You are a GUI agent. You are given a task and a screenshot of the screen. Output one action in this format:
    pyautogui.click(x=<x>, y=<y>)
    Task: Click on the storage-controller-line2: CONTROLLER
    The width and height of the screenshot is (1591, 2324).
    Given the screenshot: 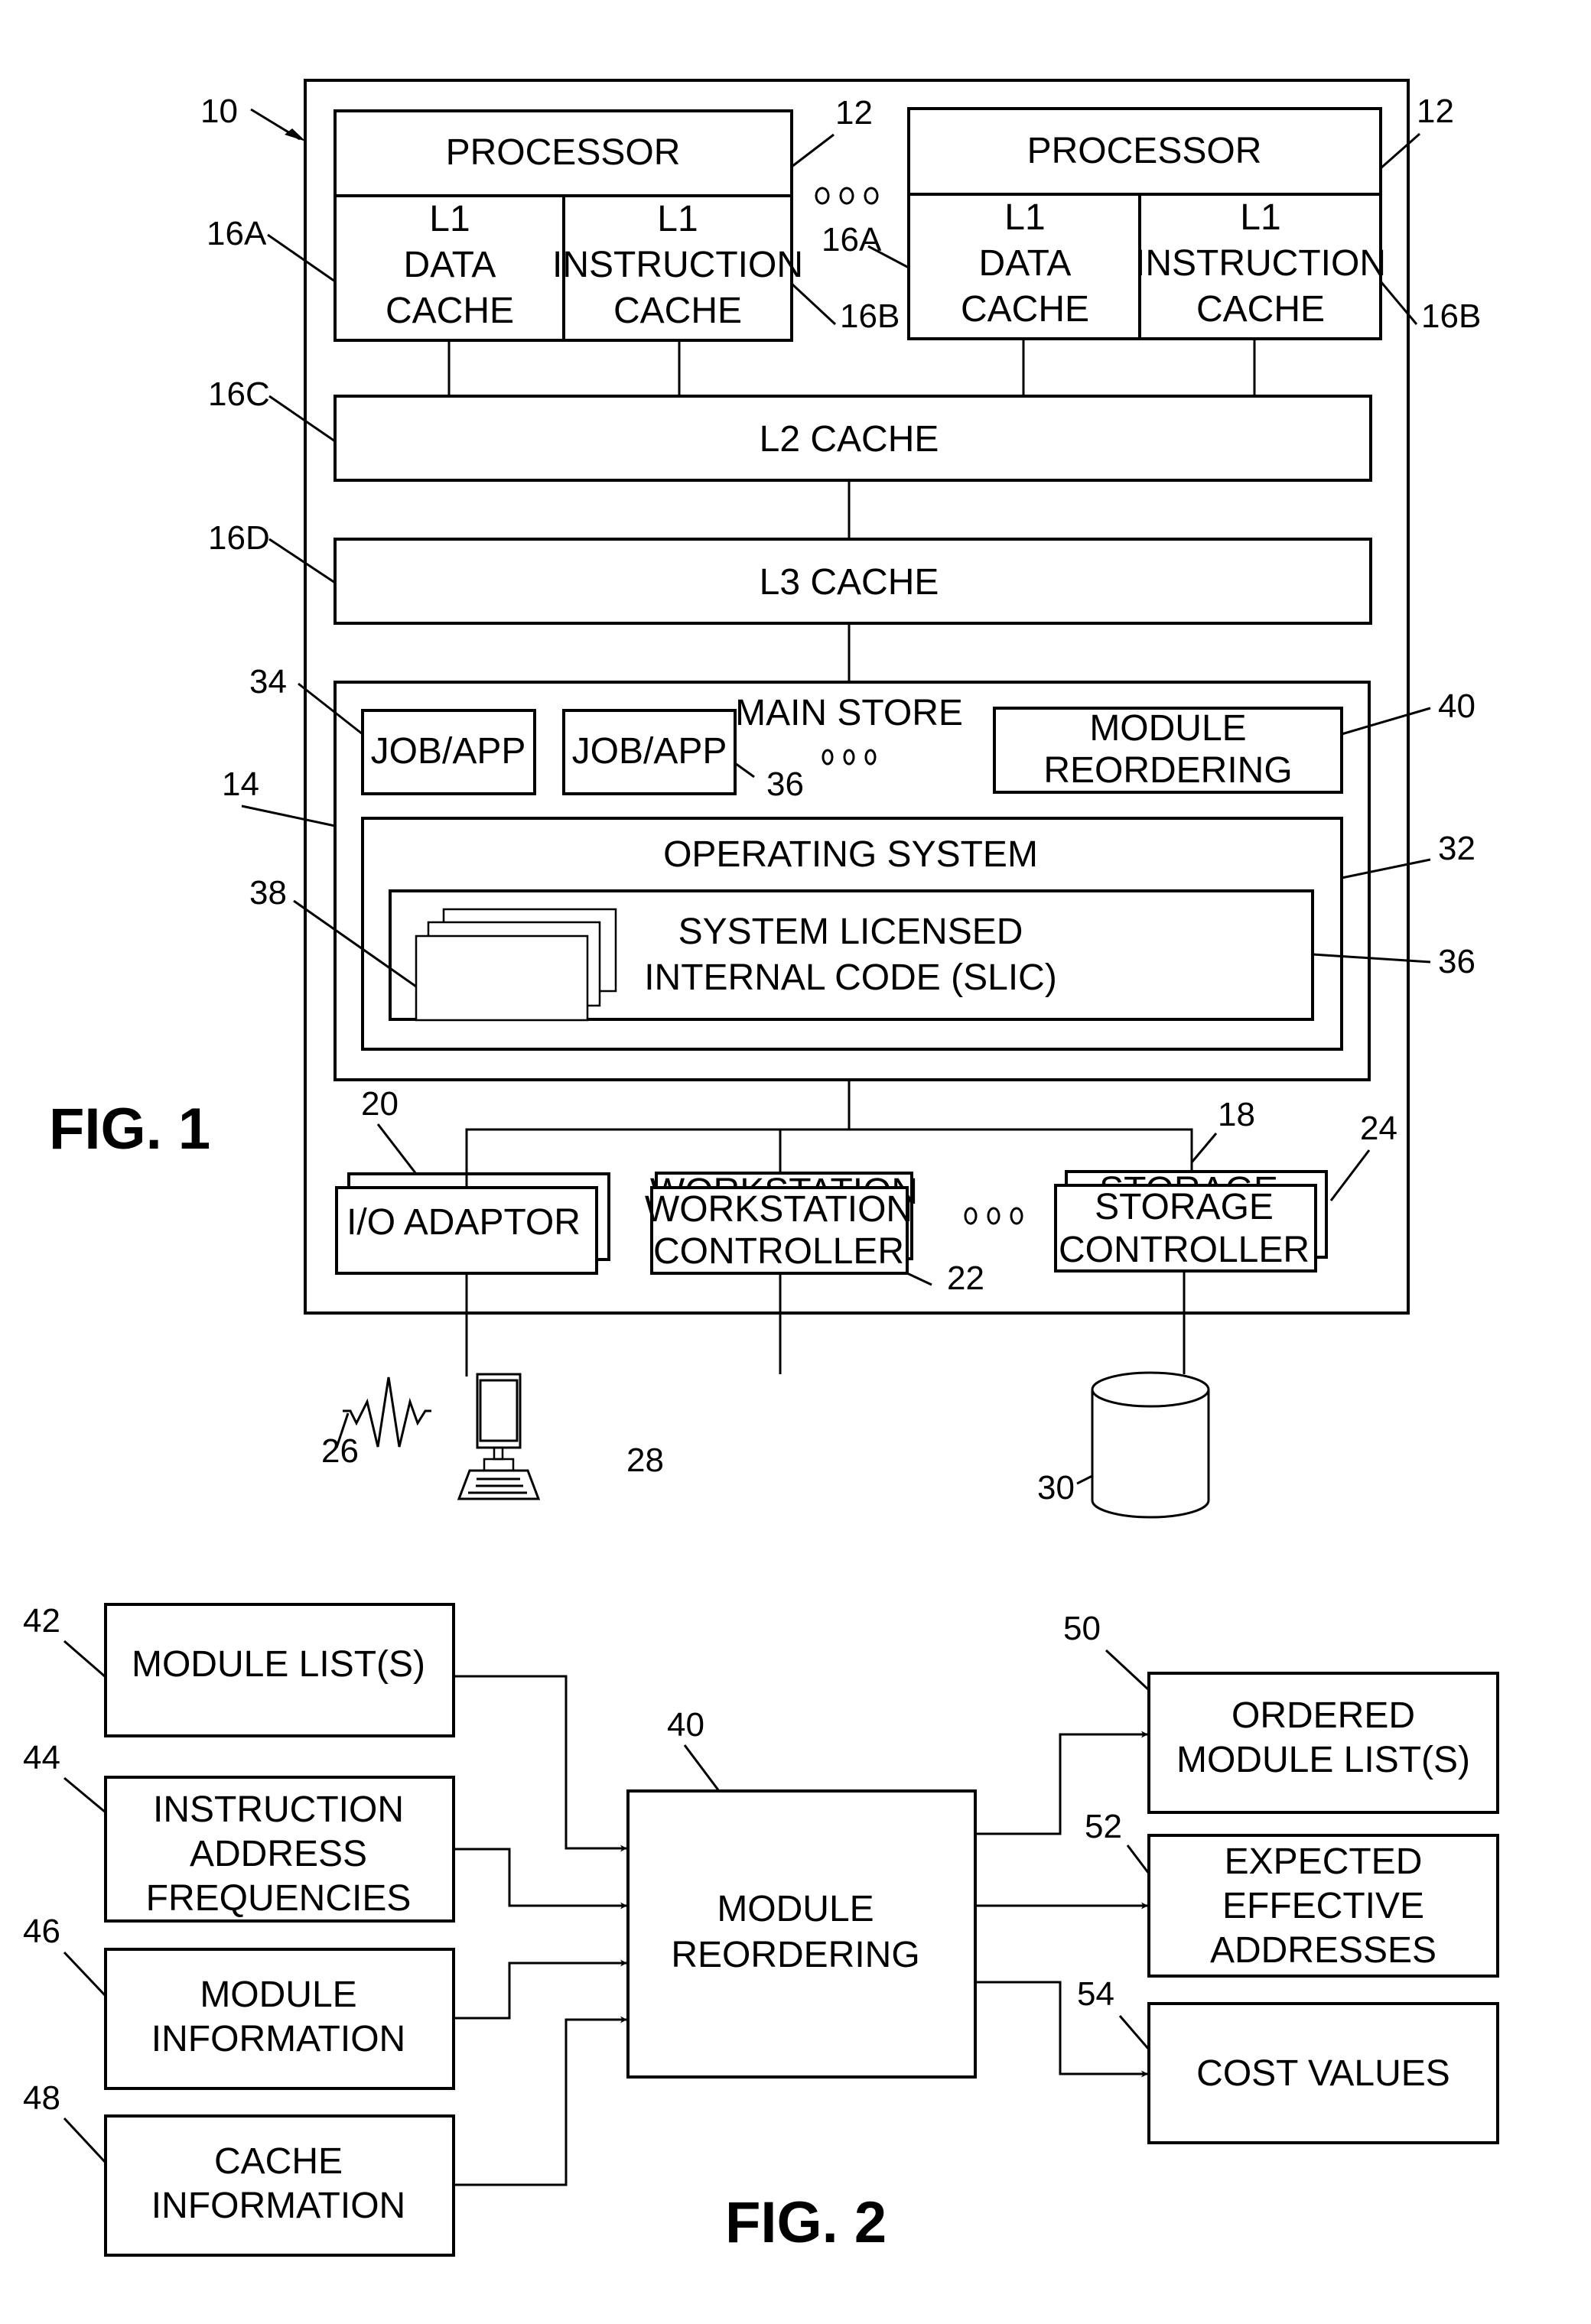 What is the action you would take?
    pyautogui.click(x=1184, y=1250)
    